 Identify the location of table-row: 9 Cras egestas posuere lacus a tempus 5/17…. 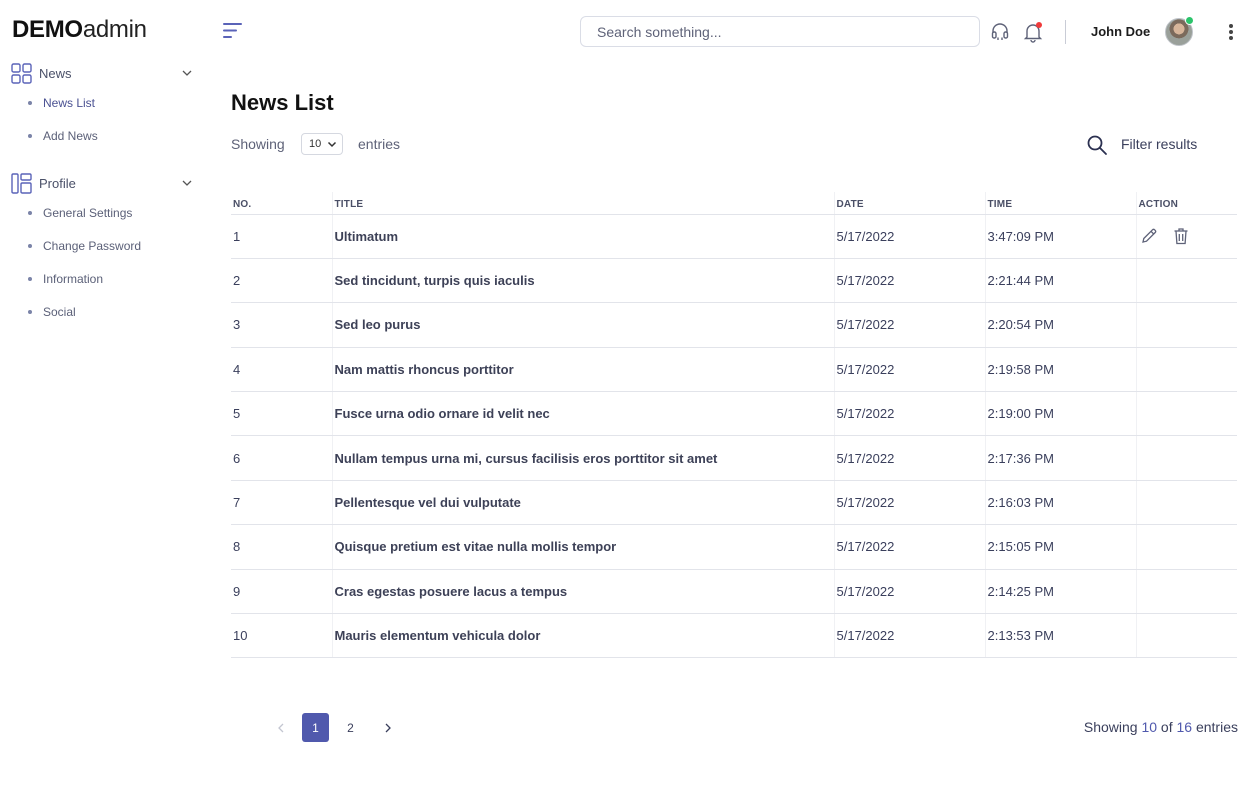
(734, 592).